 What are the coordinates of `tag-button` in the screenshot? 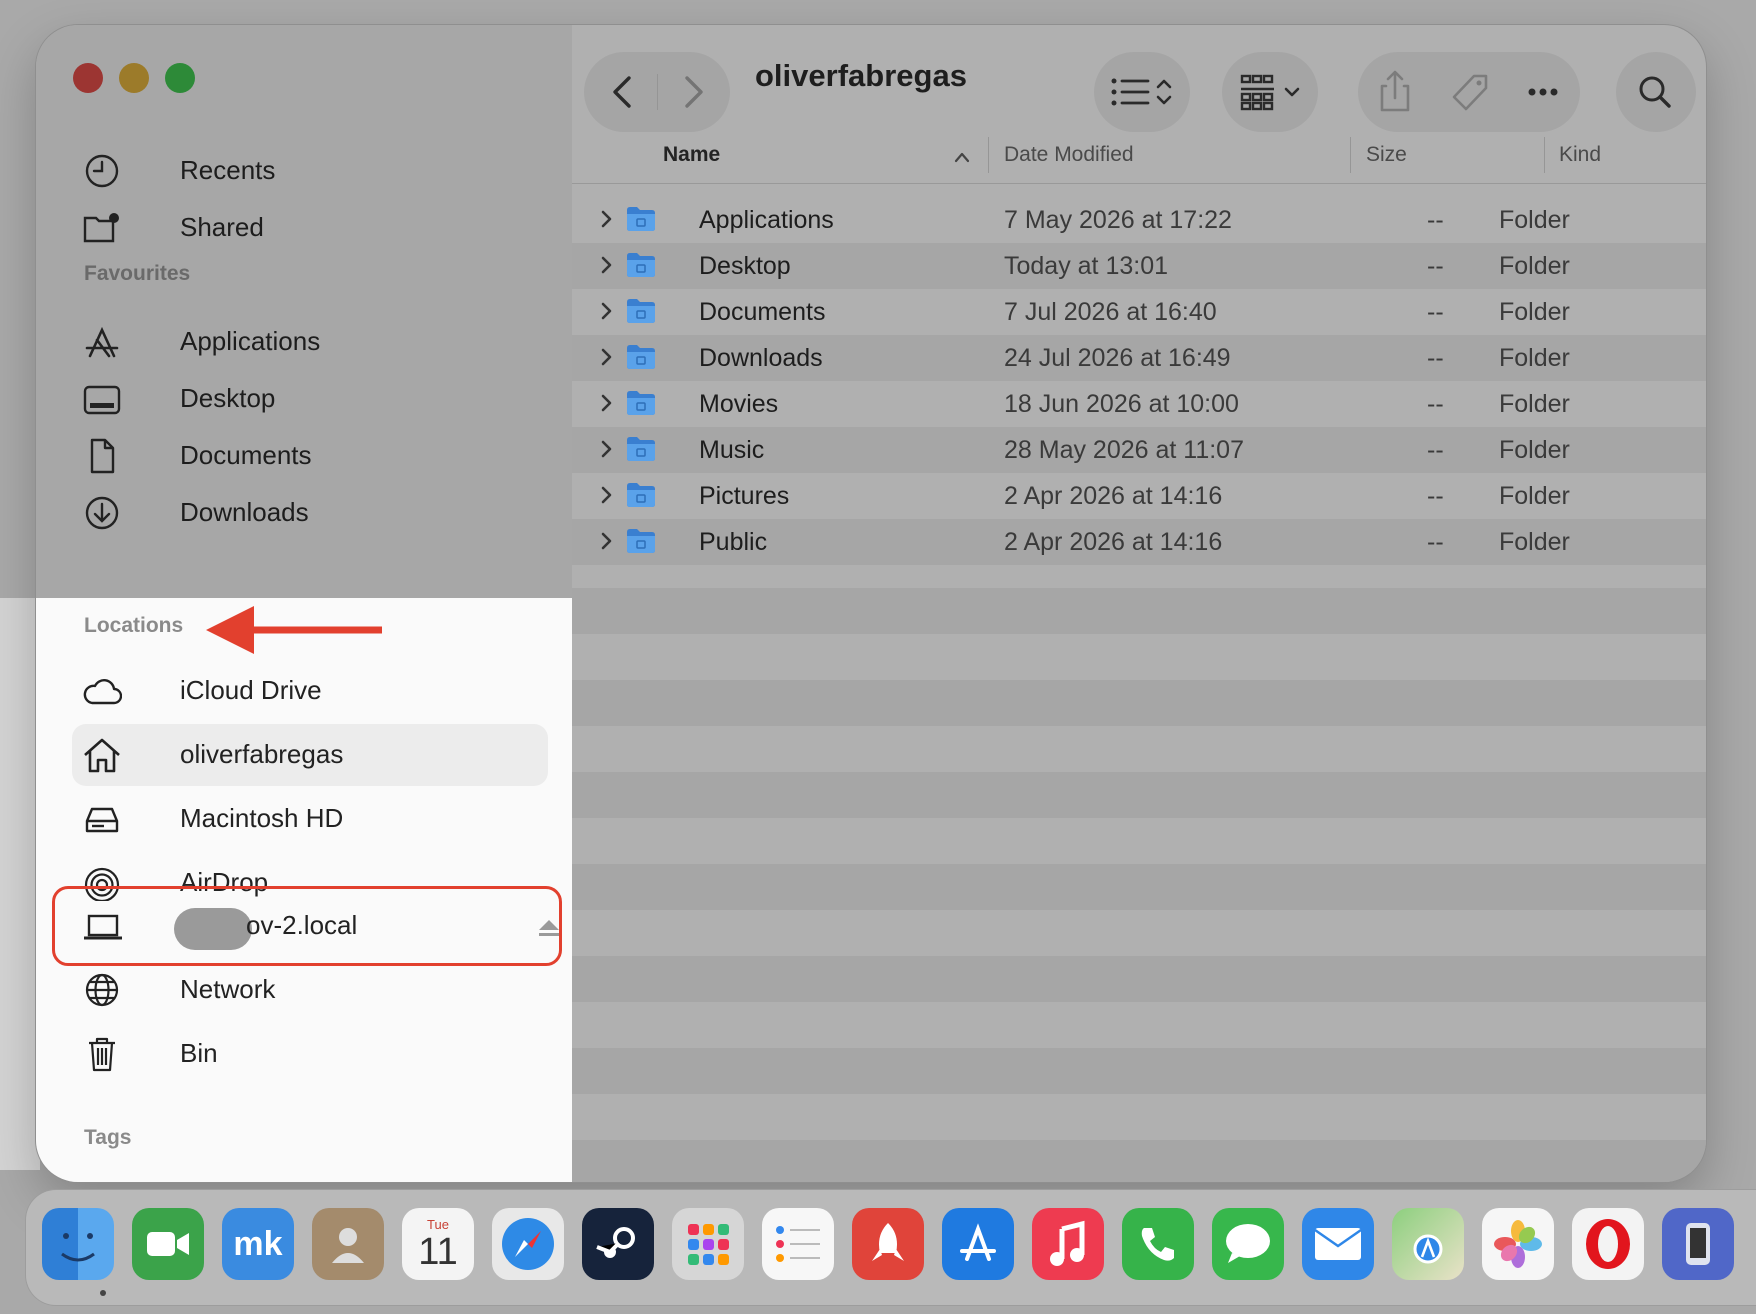 It's located at (1469, 92).